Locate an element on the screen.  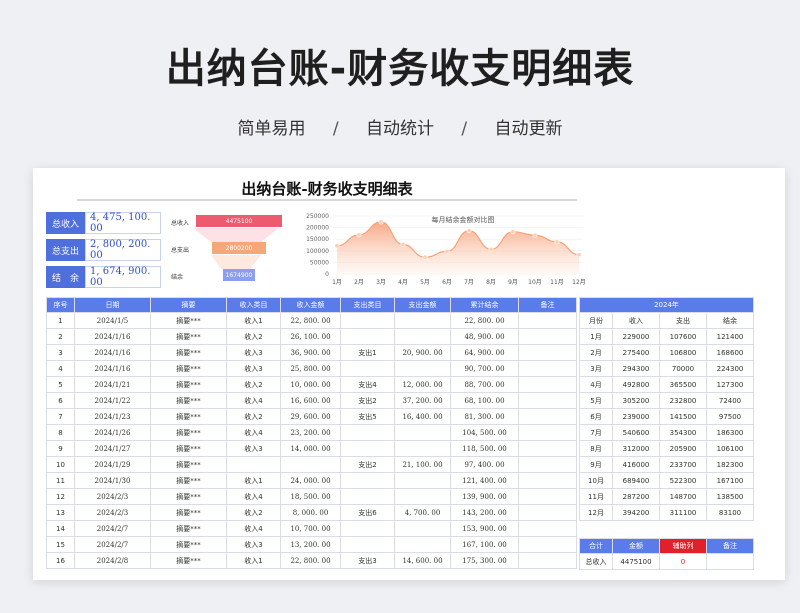
ledger-cell: 26, 100. 00 is located at coordinates (310, 336).